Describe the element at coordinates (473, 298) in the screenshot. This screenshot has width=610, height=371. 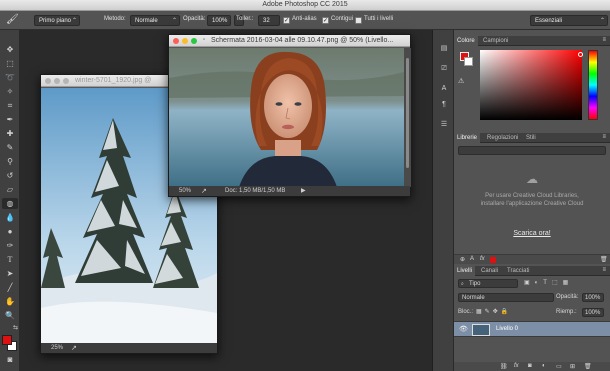
I see `blend-mode-value: Normale` at that location.